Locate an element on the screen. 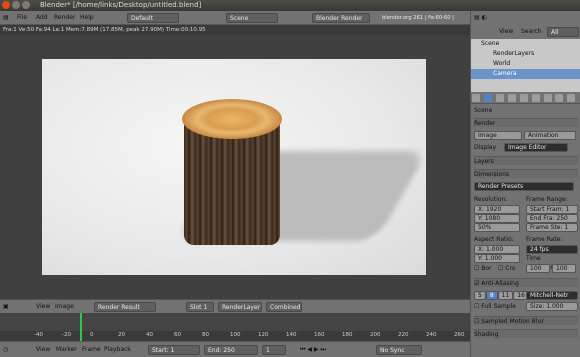  ruler-tick-label: 220 is located at coordinates (403, 335).